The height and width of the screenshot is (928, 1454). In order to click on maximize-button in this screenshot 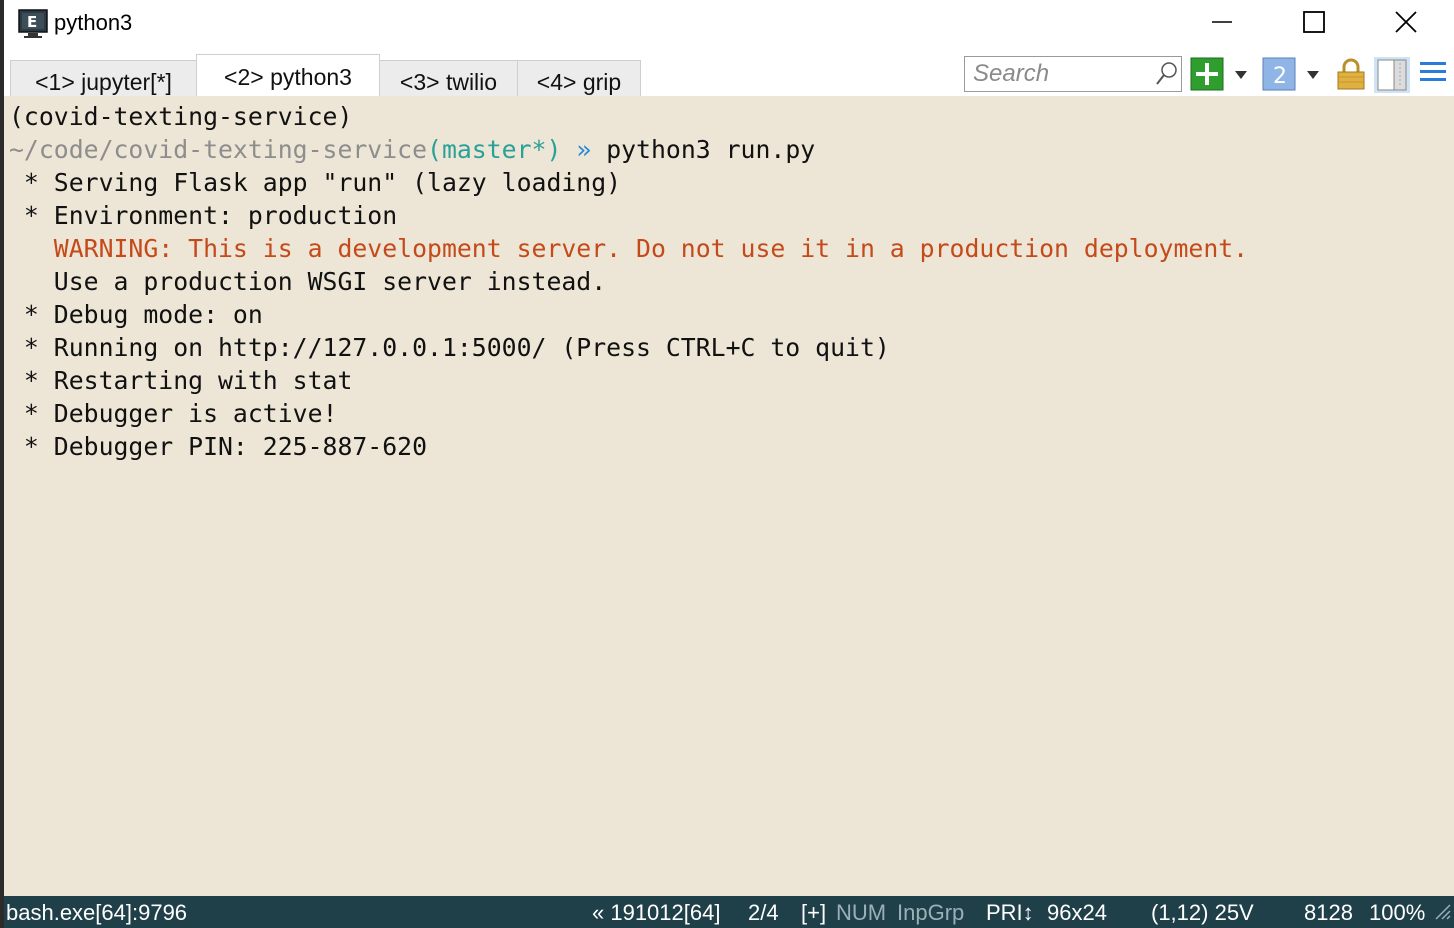, I will do `click(1314, 24)`.